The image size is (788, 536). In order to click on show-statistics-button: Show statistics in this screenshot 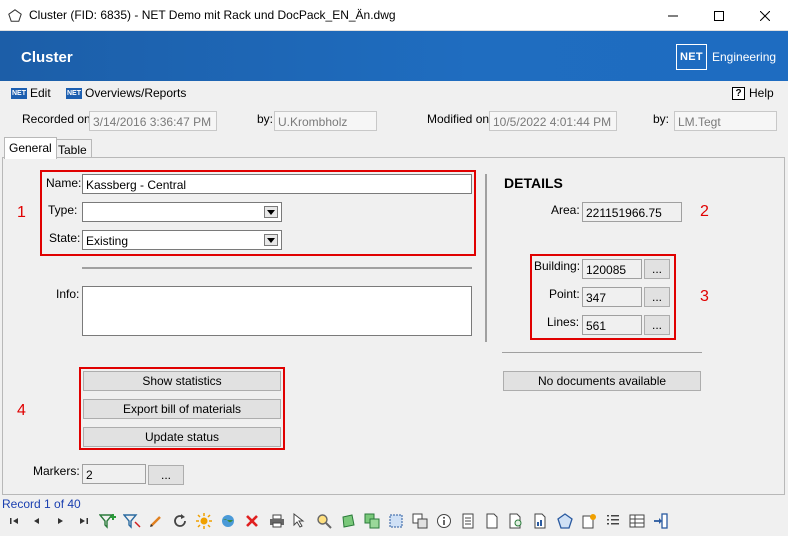, I will do `click(182, 381)`.